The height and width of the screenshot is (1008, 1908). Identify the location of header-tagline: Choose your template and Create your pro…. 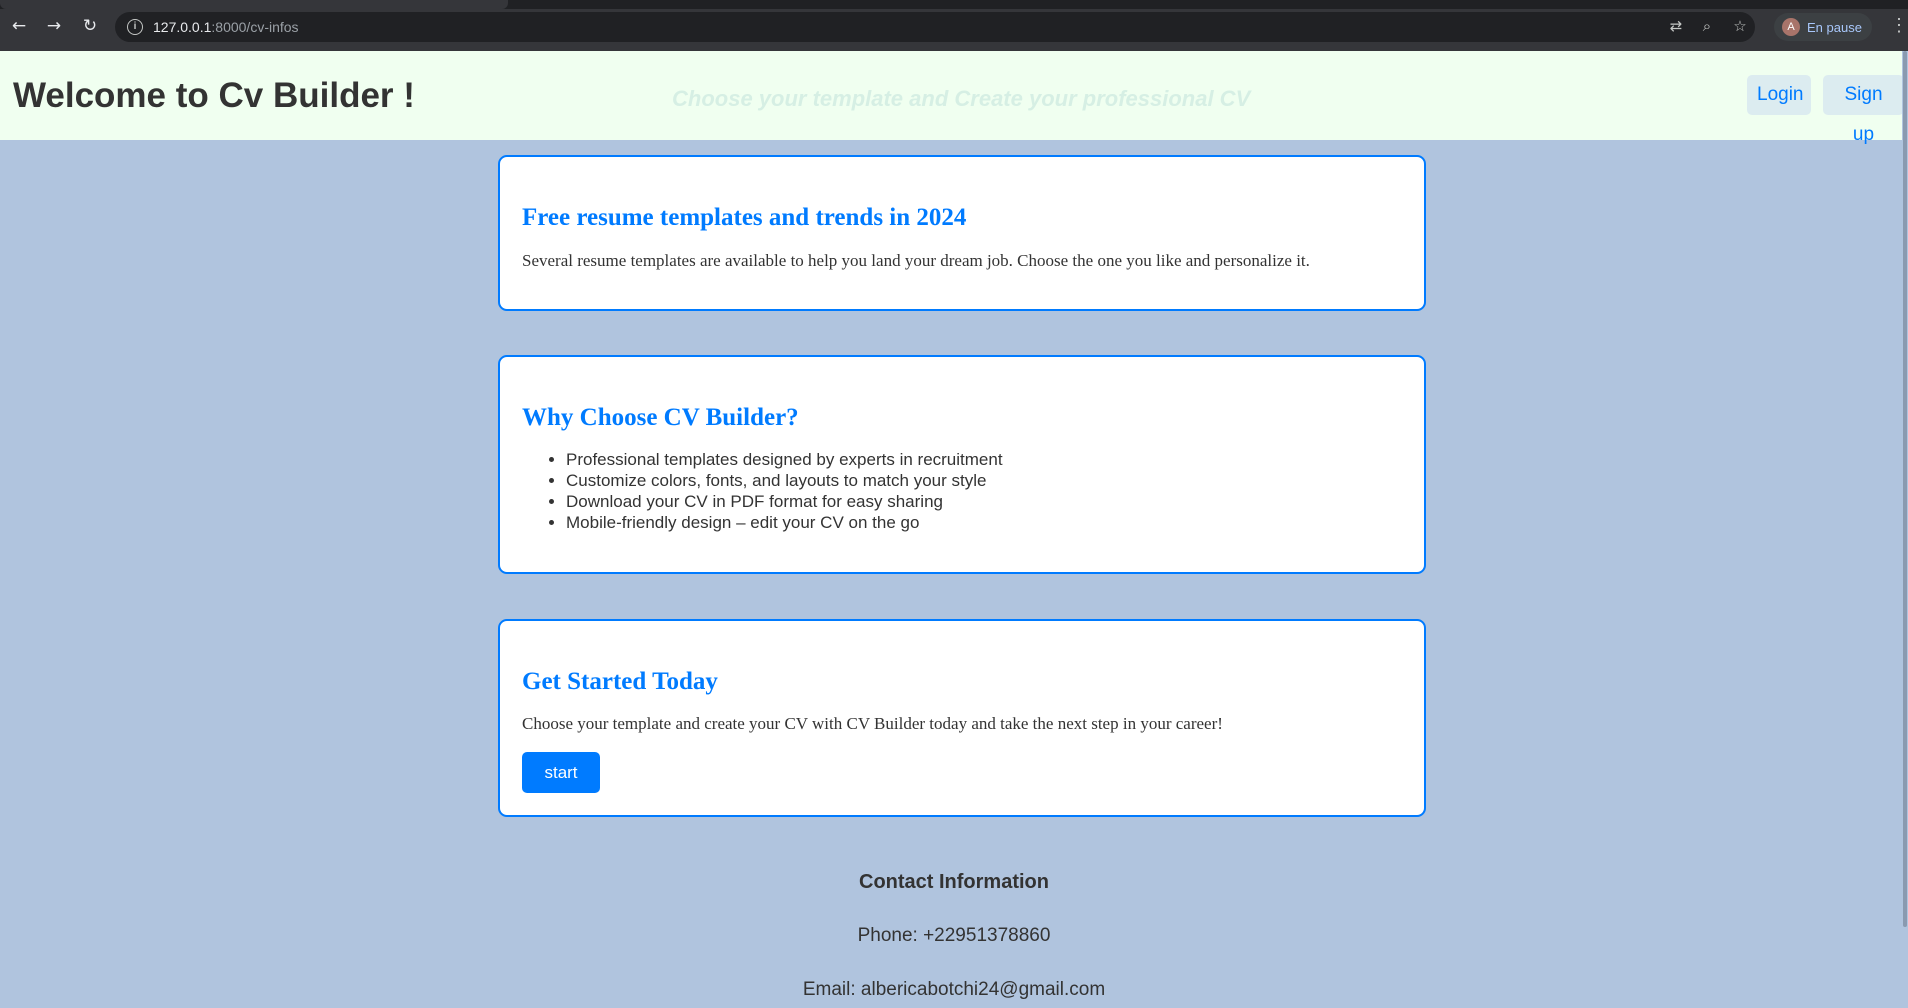
(961, 98).